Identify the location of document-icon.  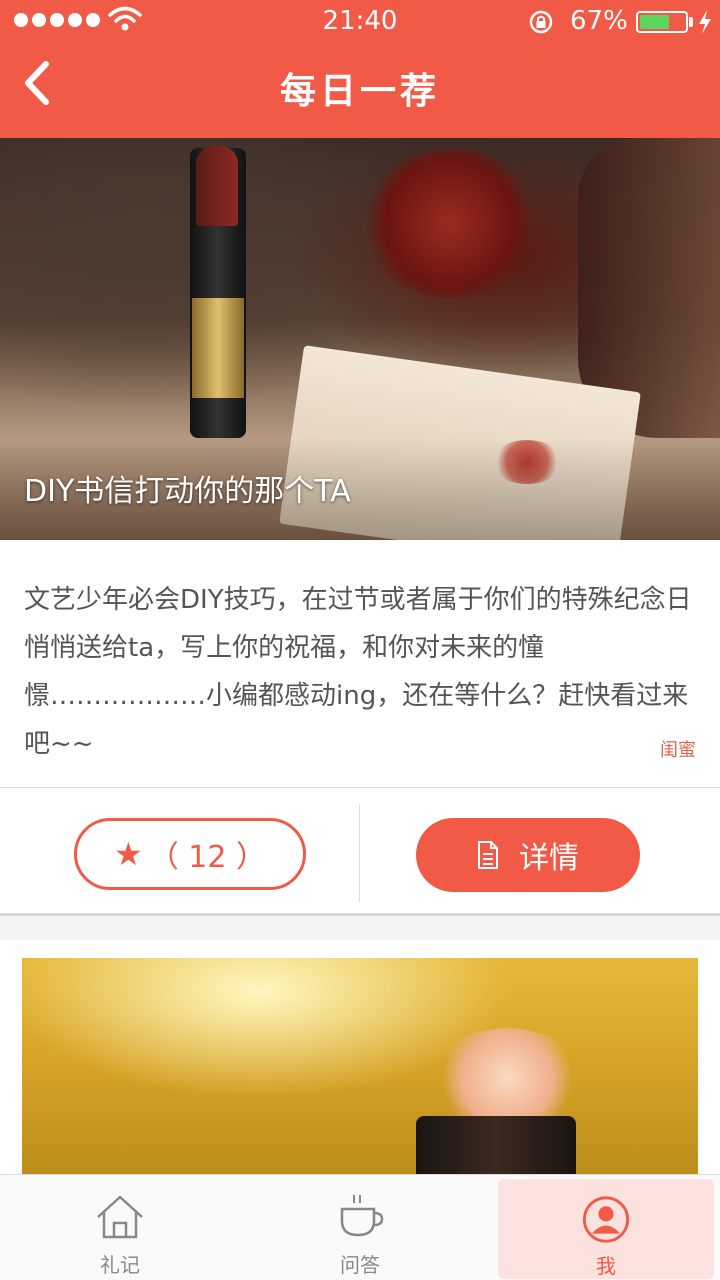
(488, 855).